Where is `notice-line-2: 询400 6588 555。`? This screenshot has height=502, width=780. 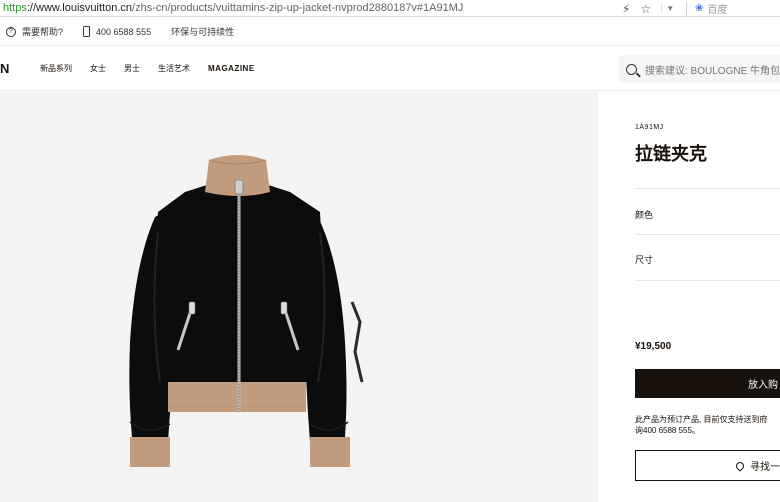 notice-line-2: 询400 6588 555。 is located at coordinates (667, 430).